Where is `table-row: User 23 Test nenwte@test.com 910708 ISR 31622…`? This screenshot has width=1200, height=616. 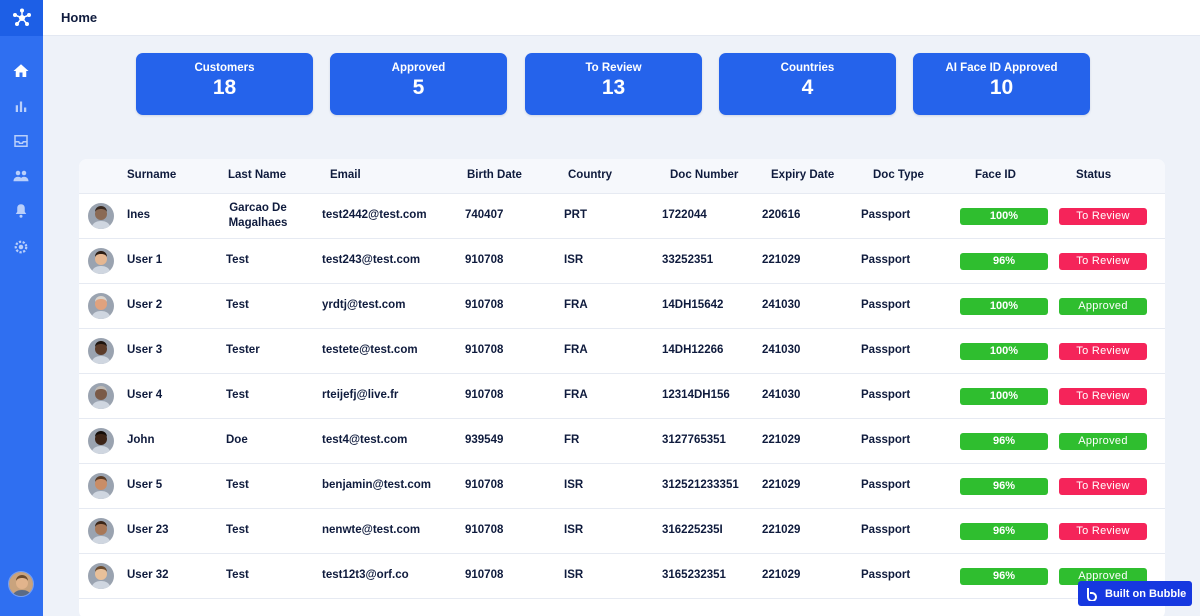 table-row: User 23 Test nenwte@test.com 910708 ISR 31622… is located at coordinates (622, 531).